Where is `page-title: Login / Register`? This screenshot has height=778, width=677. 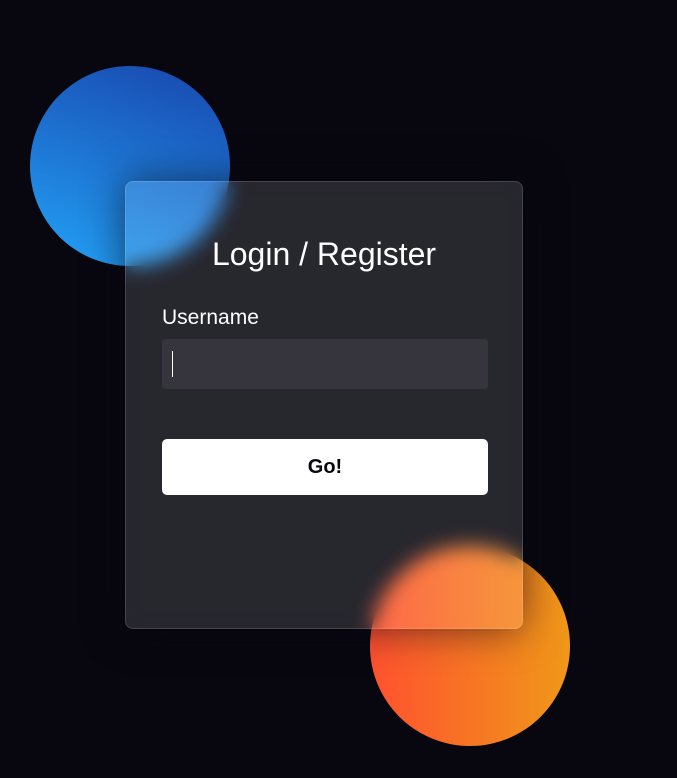 page-title: Login / Register is located at coordinates (324, 254).